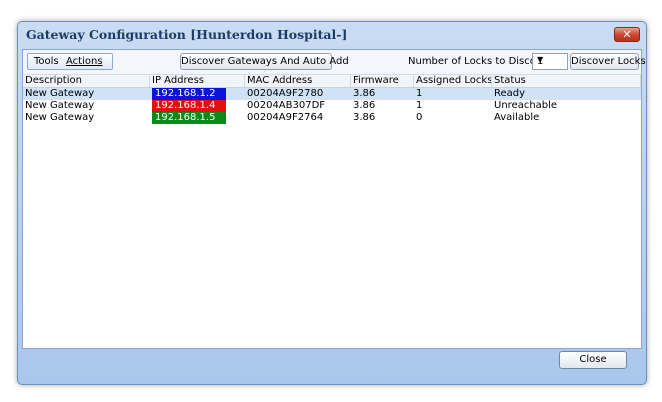 This screenshot has width=662, height=402. I want to click on close-window-icon: ✕, so click(627, 34).